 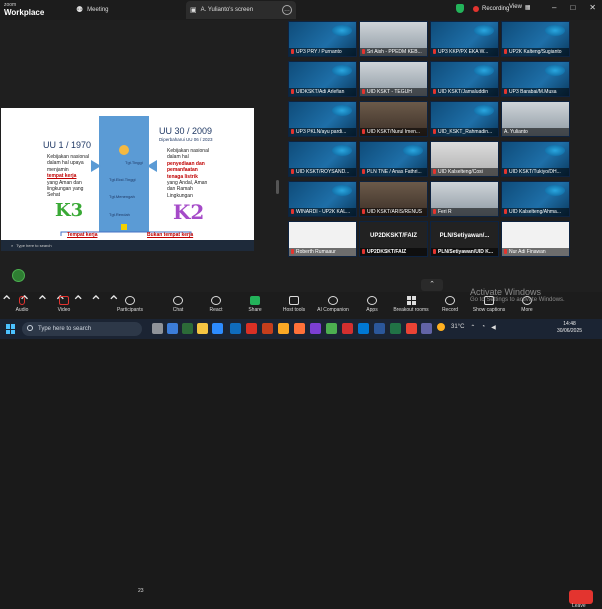 What do you see at coordinates (130, 304) in the screenshot?
I see `participants-button: Participants` at bounding box center [130, 304].